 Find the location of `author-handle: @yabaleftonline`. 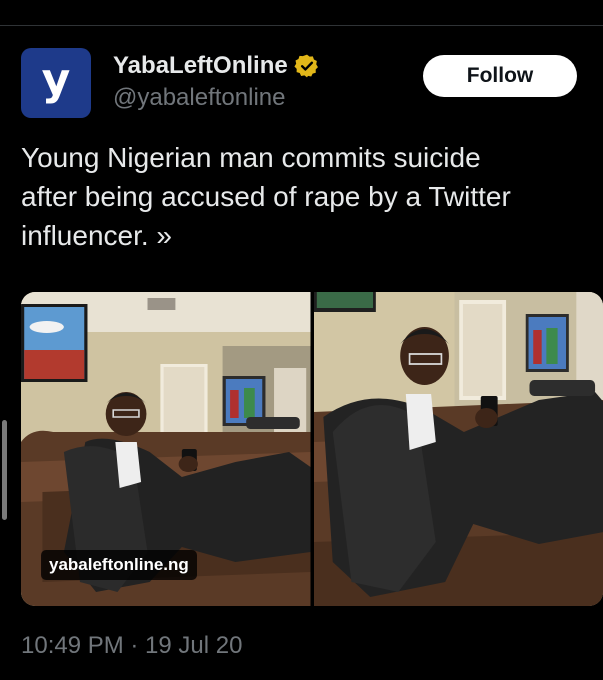

author-handle: @yabaleftonline is located at coordinates (216, 98).